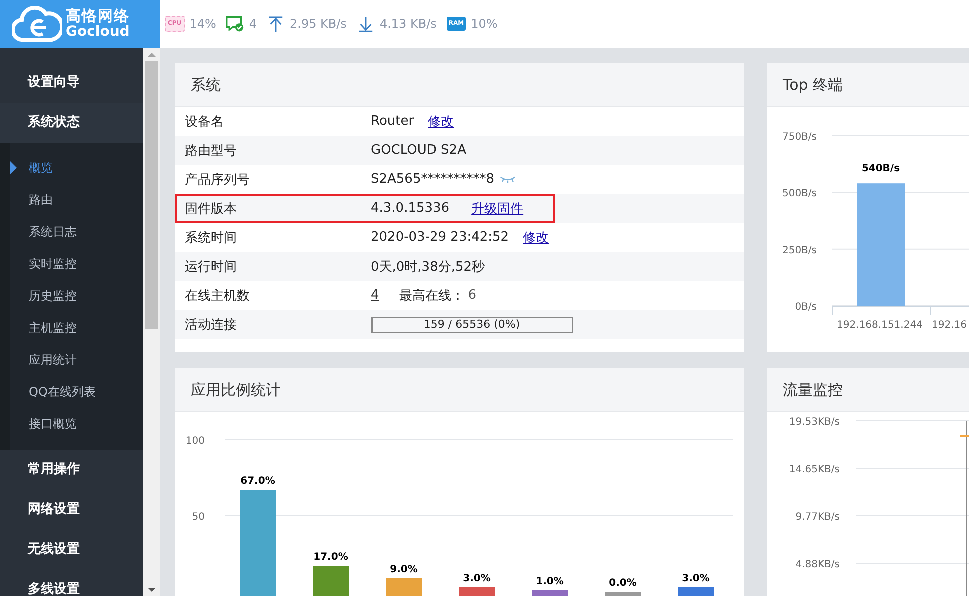 This screenshot has height=596, width=969. Describe the element at coordinates (404, 570) in the screenshot. I see `bar-value-label: 9.0%` at that location.